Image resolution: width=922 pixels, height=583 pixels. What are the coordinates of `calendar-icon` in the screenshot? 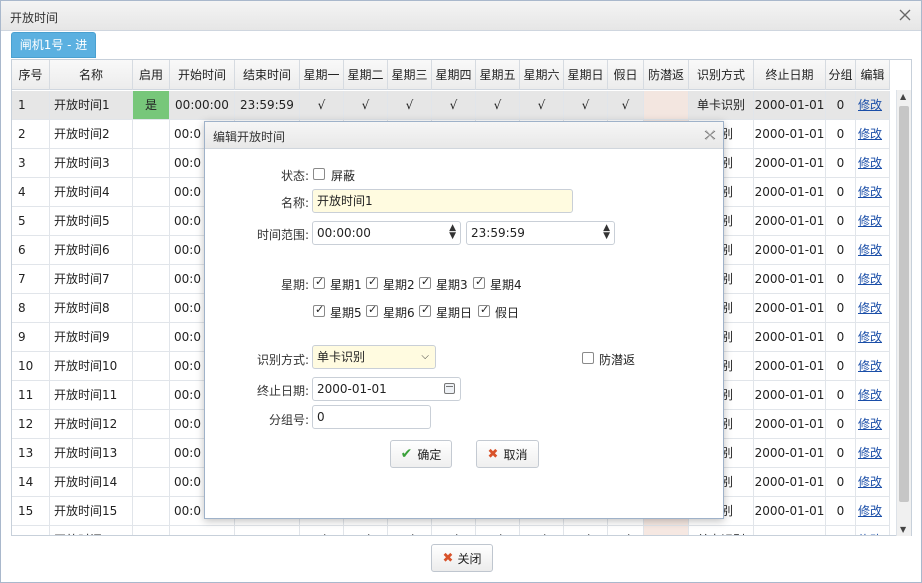 It's located at (449, 388).